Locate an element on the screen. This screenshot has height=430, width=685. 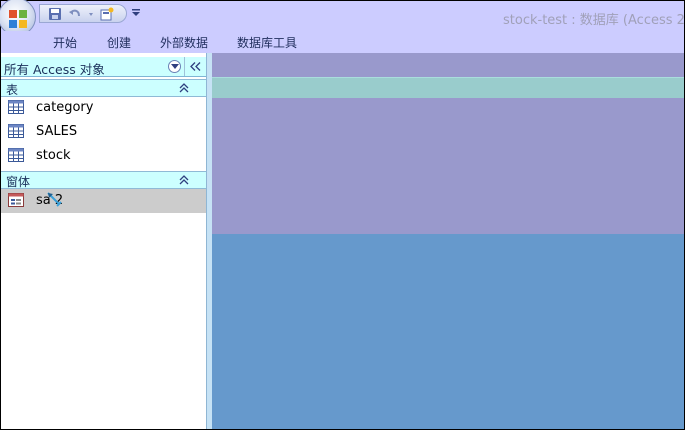
redo-dropdown-icon is located at coordinates (92, 14).